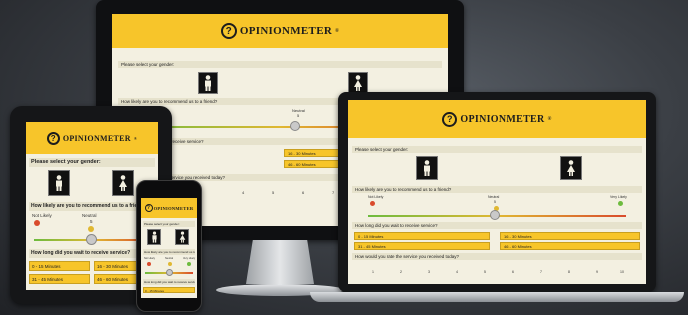 The image size is (688, 315). What do you see at coordinates (373, 272) in the screenshot?
I see `rating-1: 1` at bounding box center [373, 272].